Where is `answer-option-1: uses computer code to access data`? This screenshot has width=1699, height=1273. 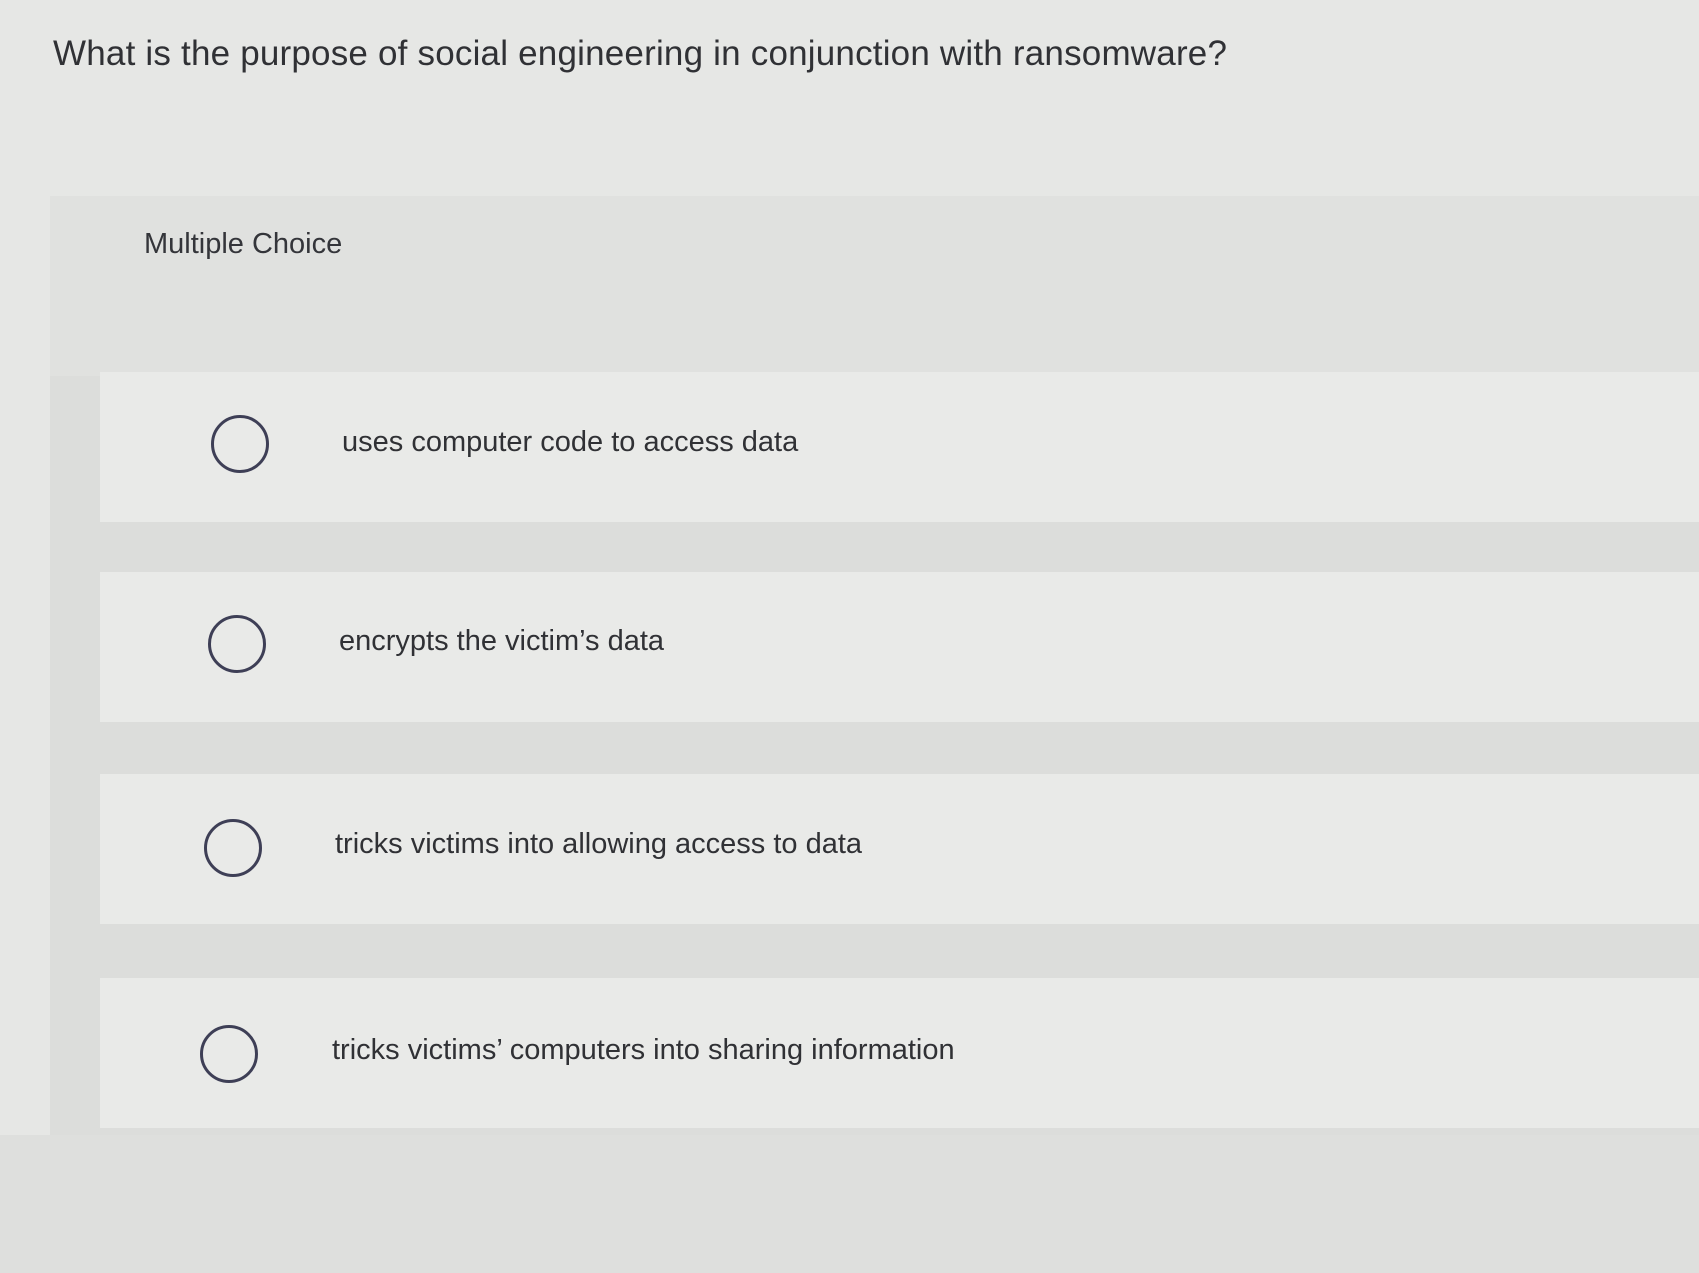 answer-option-1: uses computer code to access data is located at coordinates (899, 447).